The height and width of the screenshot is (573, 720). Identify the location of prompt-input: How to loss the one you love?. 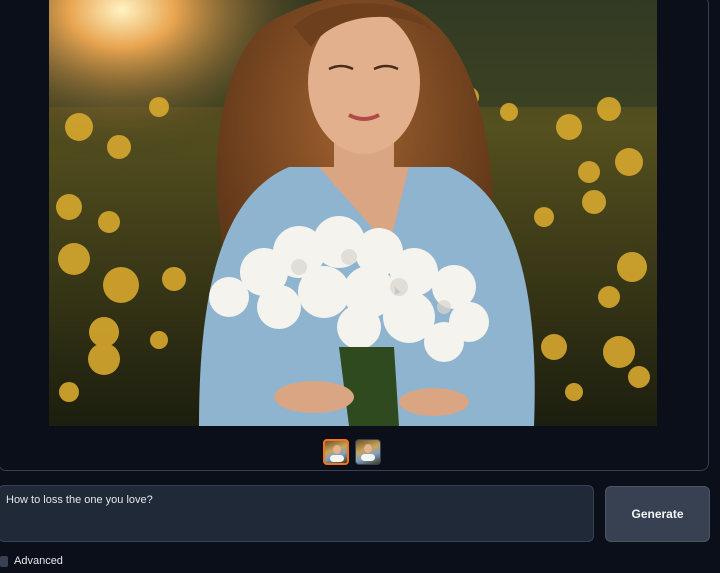
(297, 513).